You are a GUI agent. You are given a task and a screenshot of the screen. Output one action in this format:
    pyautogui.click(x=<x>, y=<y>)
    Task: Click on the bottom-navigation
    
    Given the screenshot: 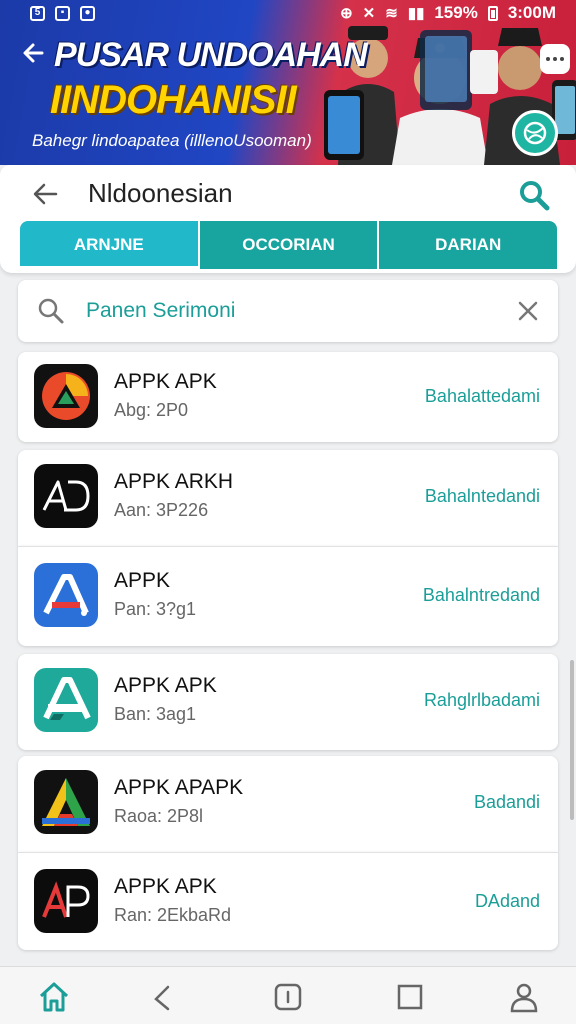 What is the action you would take?
    pyautogui.click(x=288, y=995)
    